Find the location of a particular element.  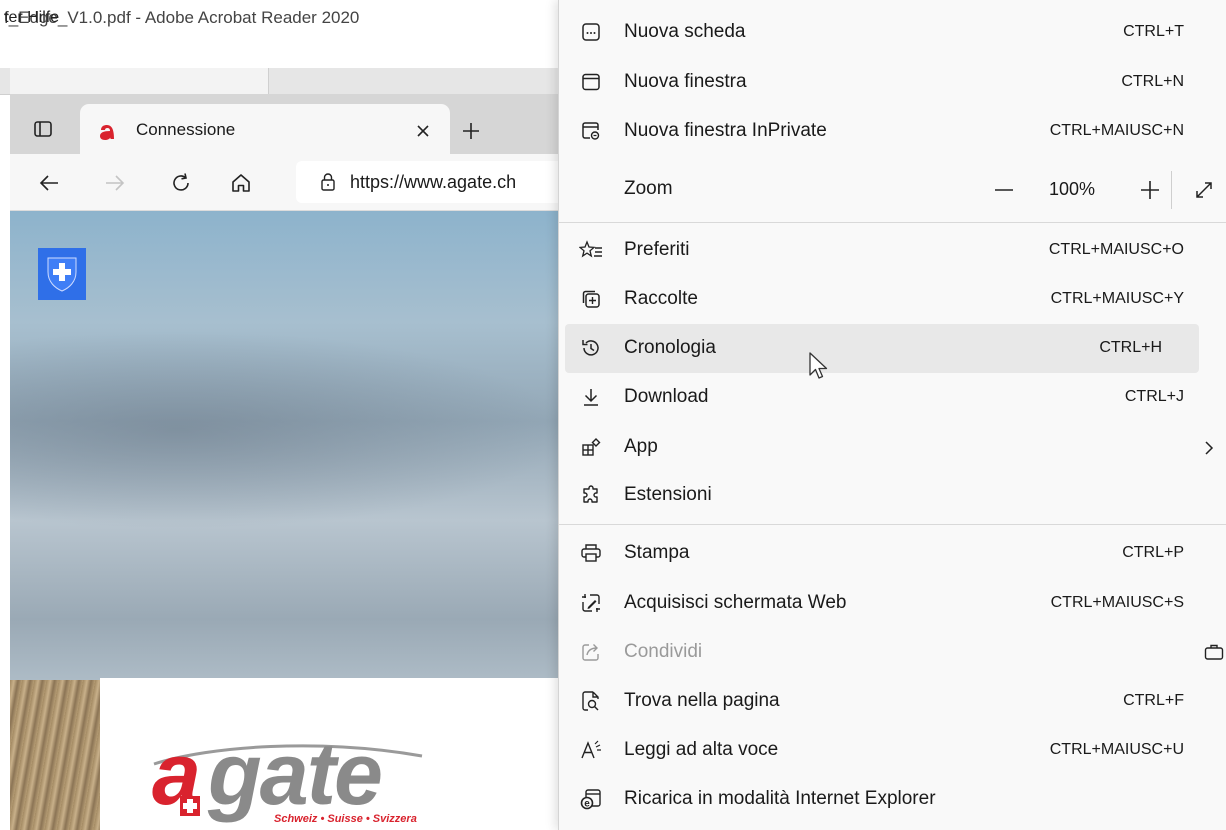

menu-item-read-aloud: Leggi ad alta voce CTRL+MAIUSC+U is located at coordinates (892, 750).